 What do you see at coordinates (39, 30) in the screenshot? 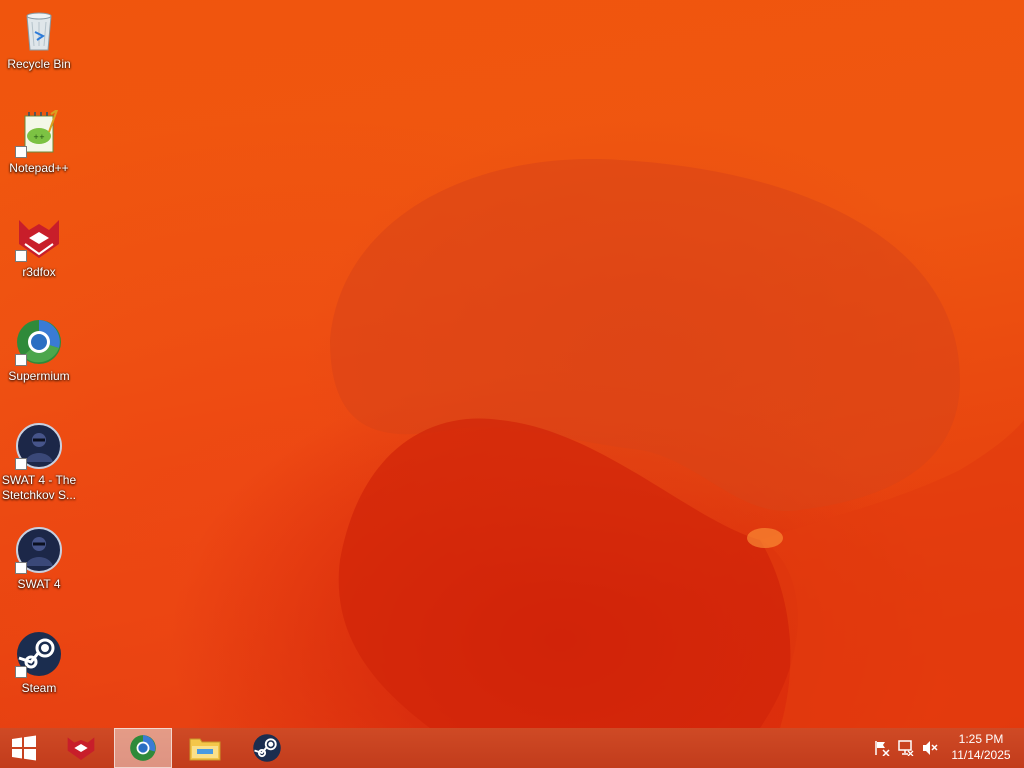
I see `recycle-bin-icon` at bounding box center [39, 30].